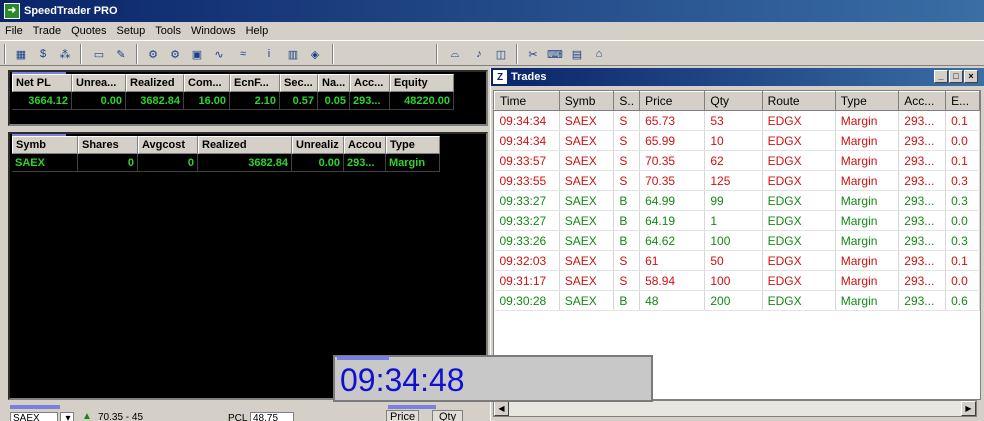 This screenshot has width=984, height=421. Describe the element at coordinates (219, 54) in the screenshot. I see `sparkline-icon: ∿` at that location.